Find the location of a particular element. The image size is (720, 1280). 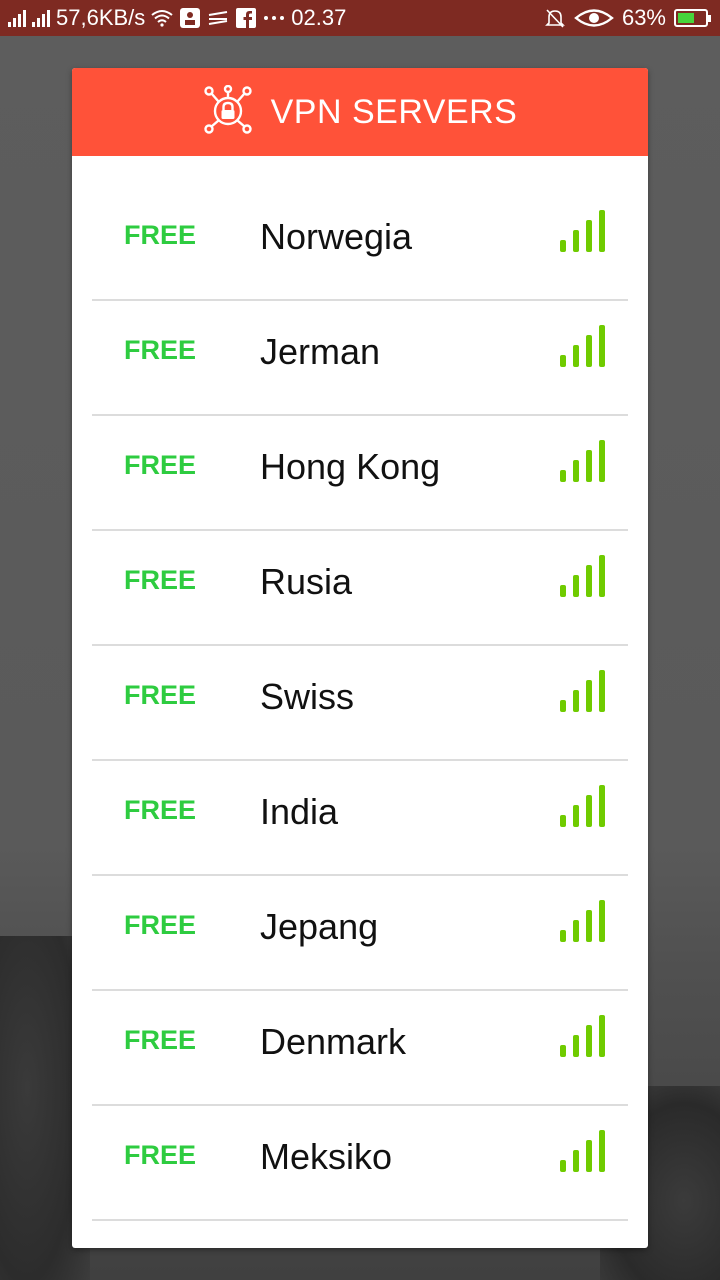

server-row: FREE Meksiko is located at coordinates (360, 1163).